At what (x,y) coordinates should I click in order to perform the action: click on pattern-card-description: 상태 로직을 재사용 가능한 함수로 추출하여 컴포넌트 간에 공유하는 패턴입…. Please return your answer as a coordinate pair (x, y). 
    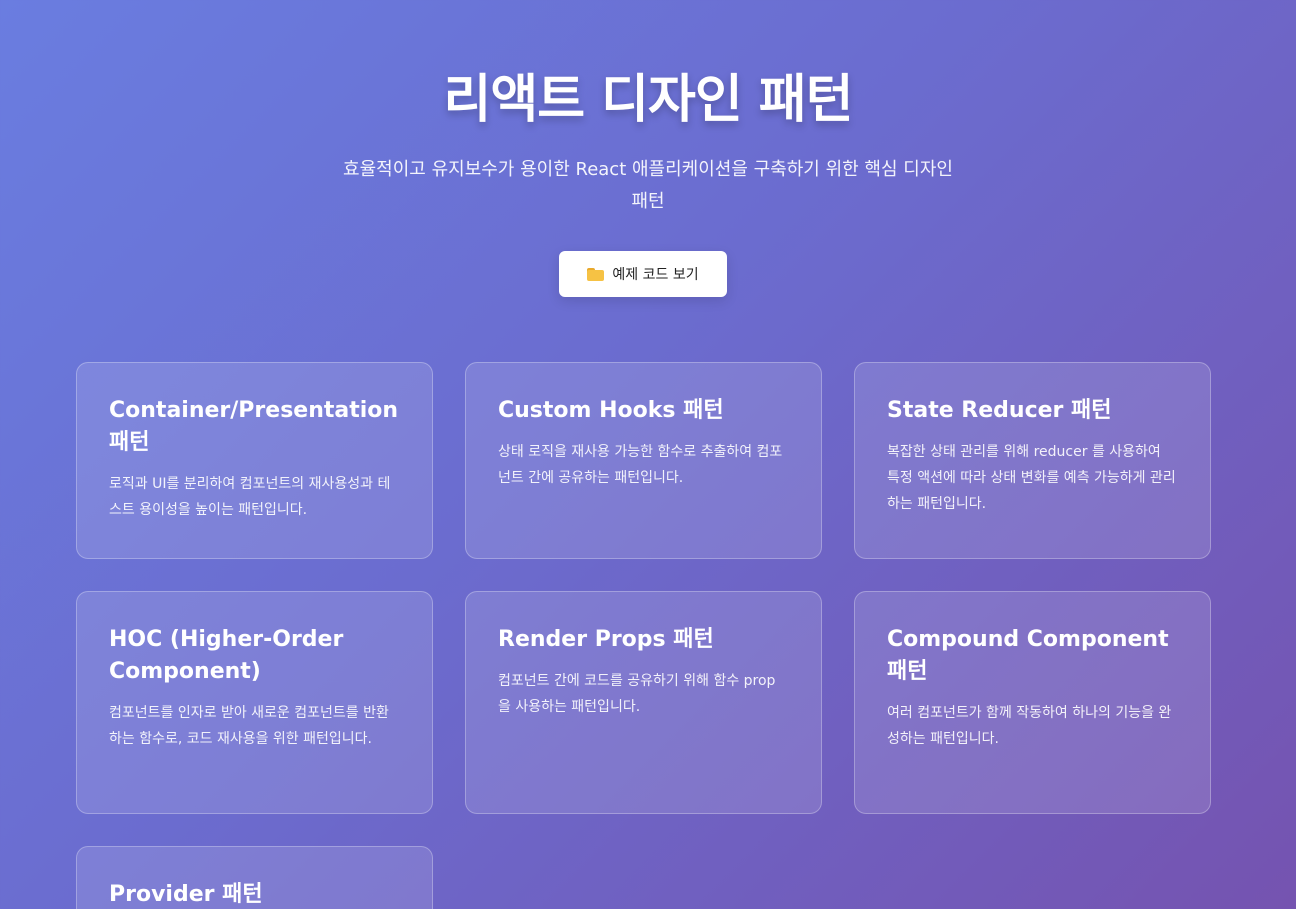
    Looking at the image, I should click on (640, 465).